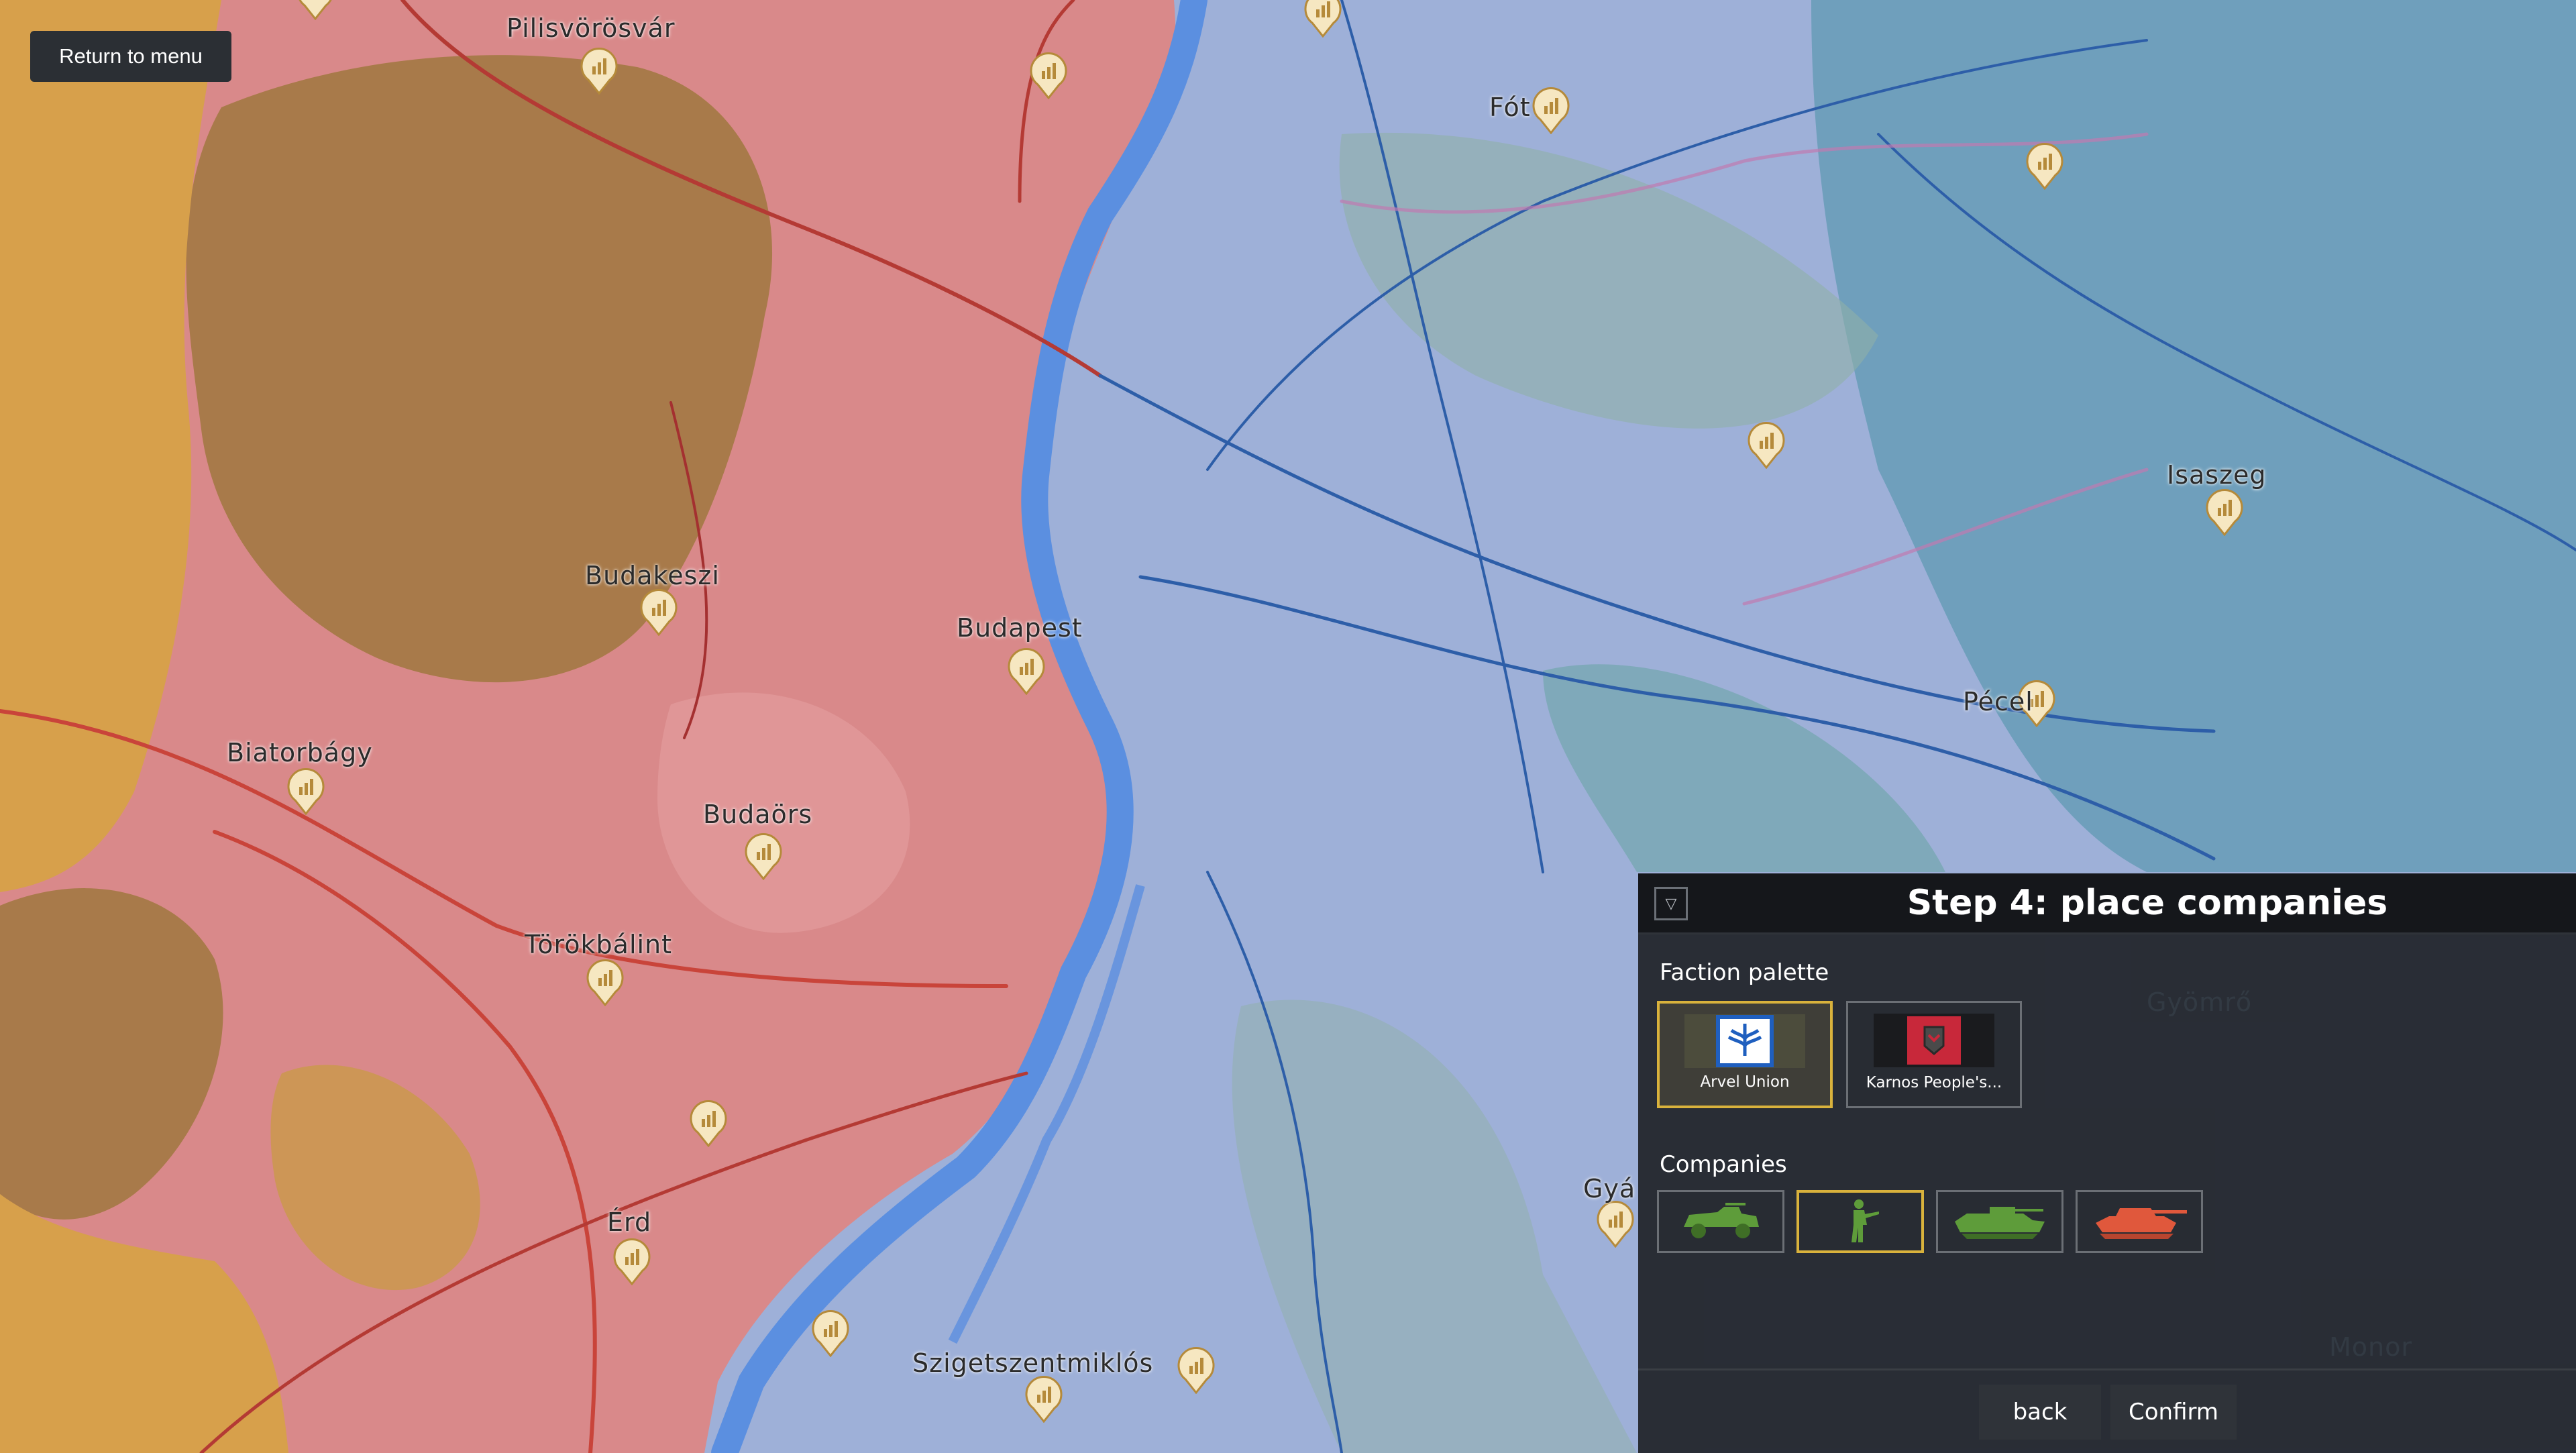 This screenshot has width=2576, height=1453. Describe the element at coordinates (2107, 1369) in the screenshot. I see `panel-divider` at that location.